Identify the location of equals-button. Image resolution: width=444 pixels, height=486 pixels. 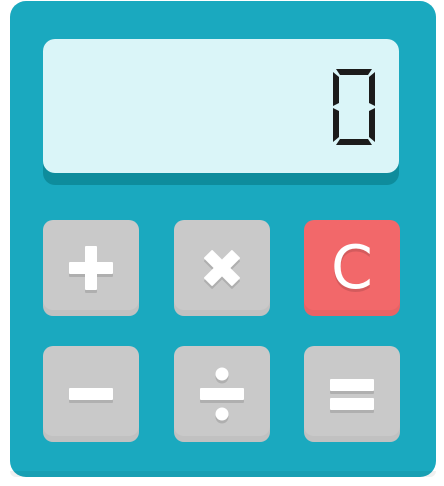
(352, 394).